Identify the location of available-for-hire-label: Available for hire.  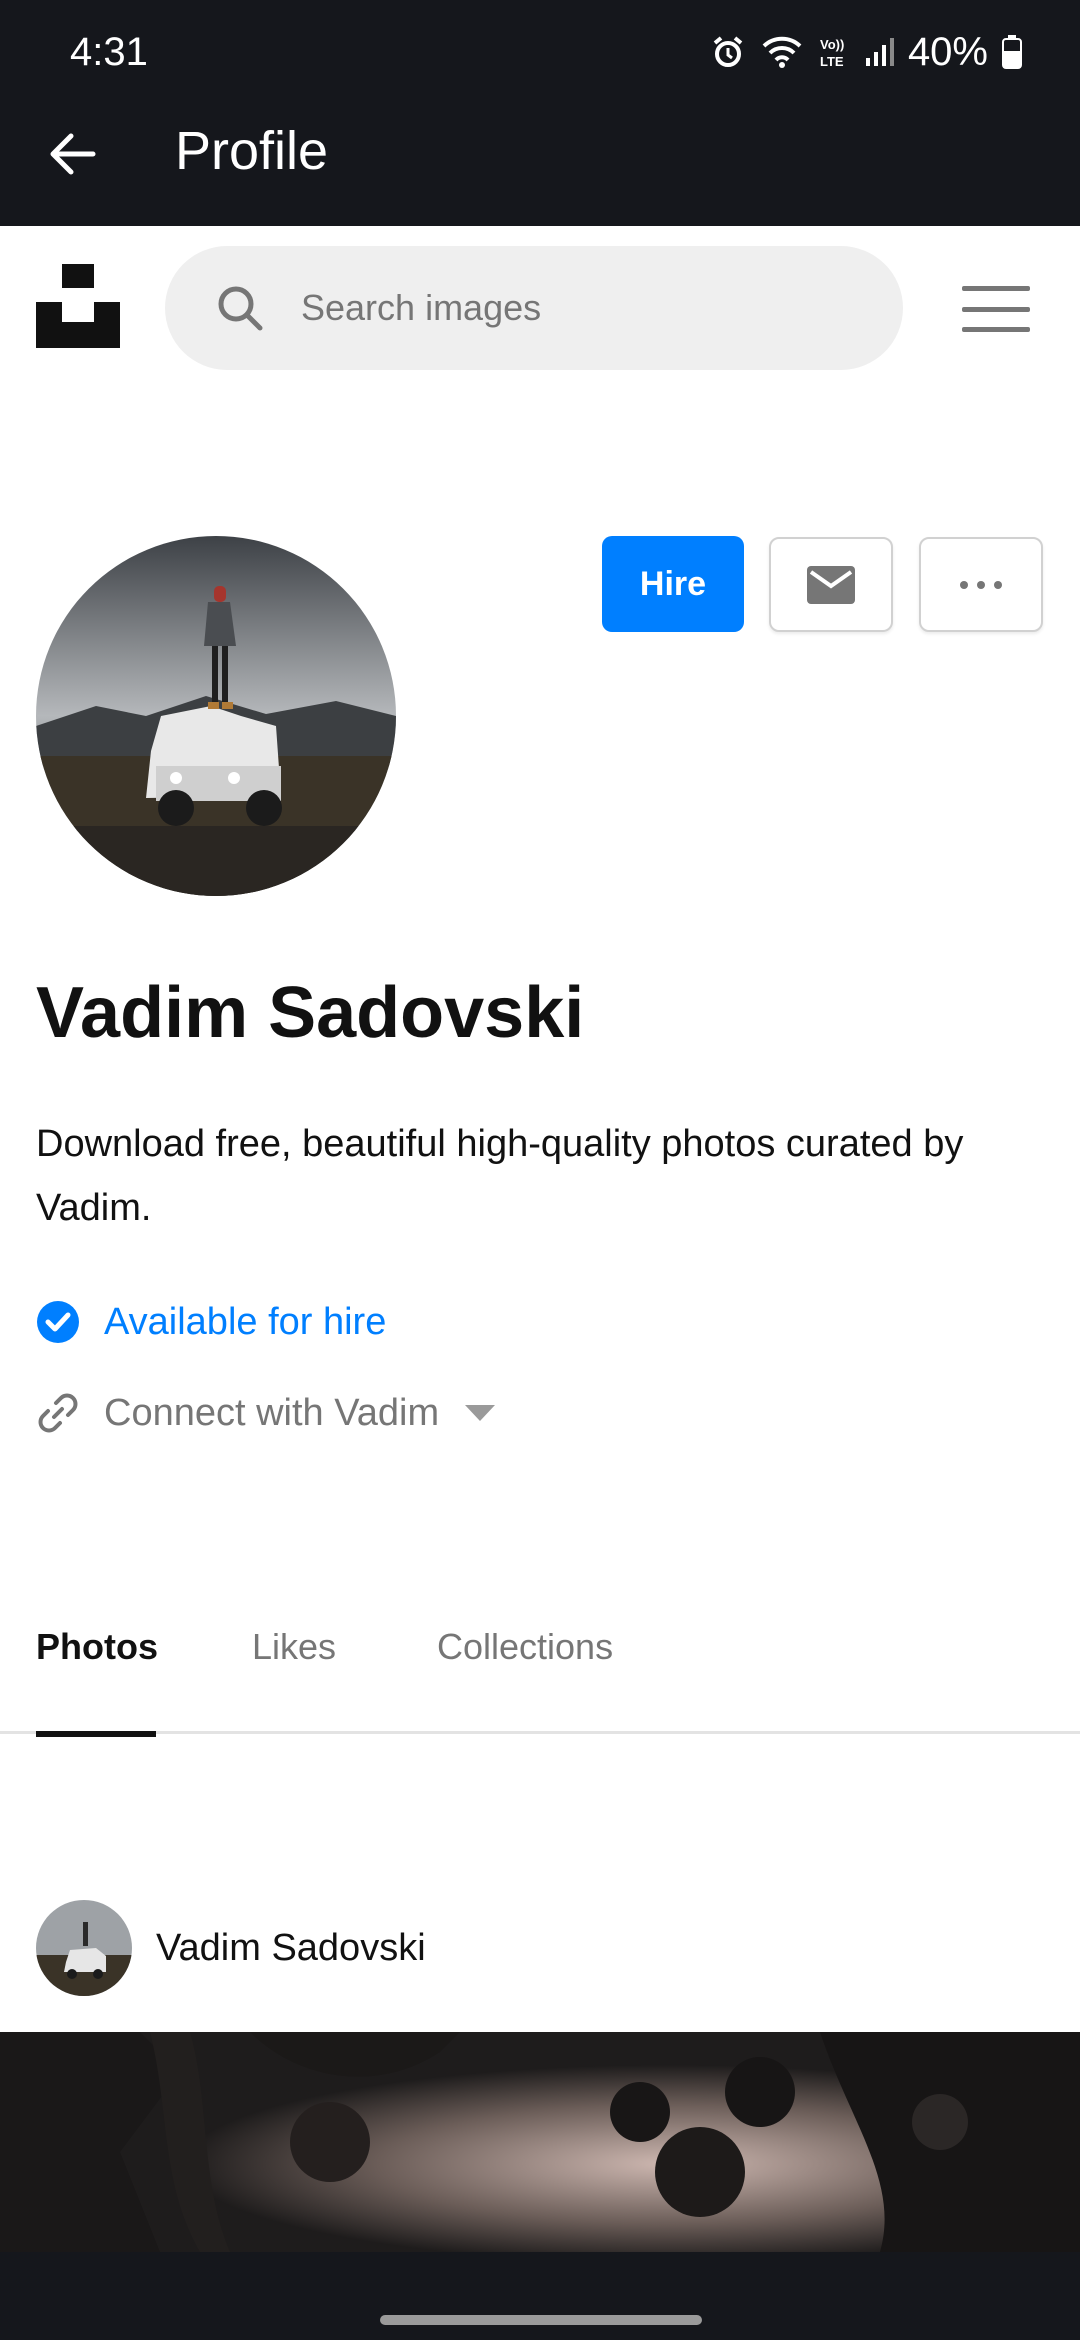
(245, 1321).